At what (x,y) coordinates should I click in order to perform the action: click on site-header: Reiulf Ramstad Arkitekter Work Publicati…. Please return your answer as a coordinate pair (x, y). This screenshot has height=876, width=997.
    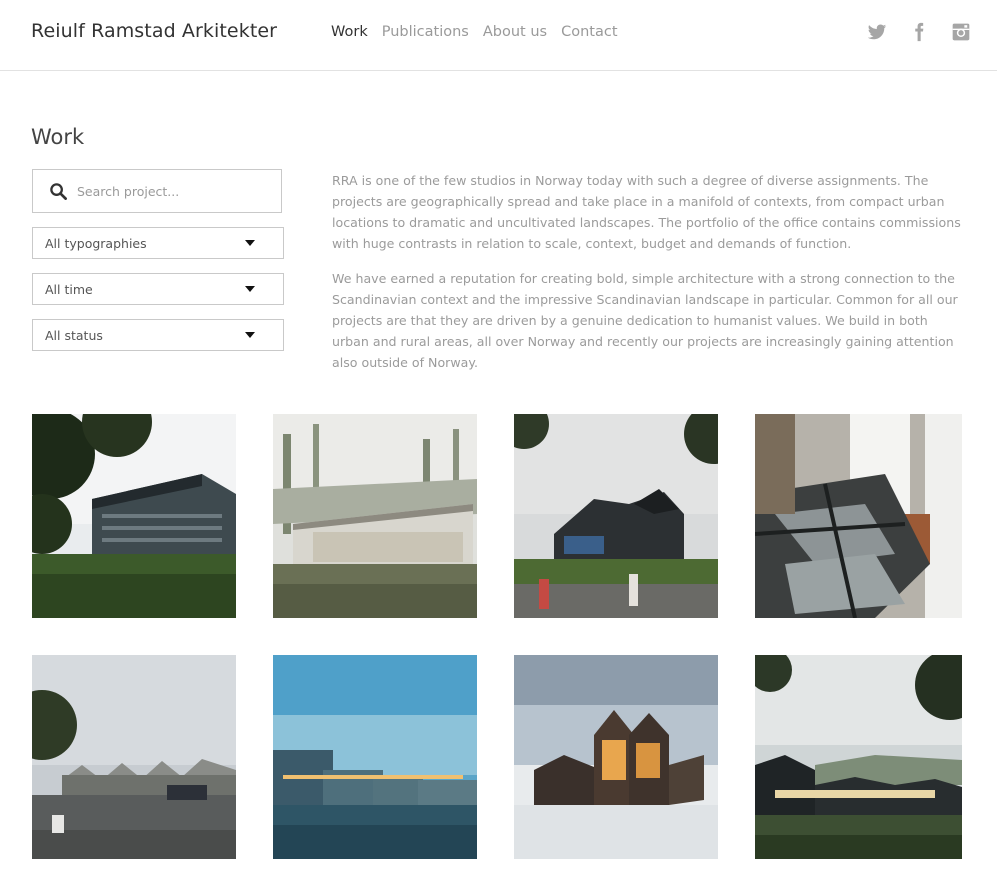
    Looking at the image, I should click on (498, 35).